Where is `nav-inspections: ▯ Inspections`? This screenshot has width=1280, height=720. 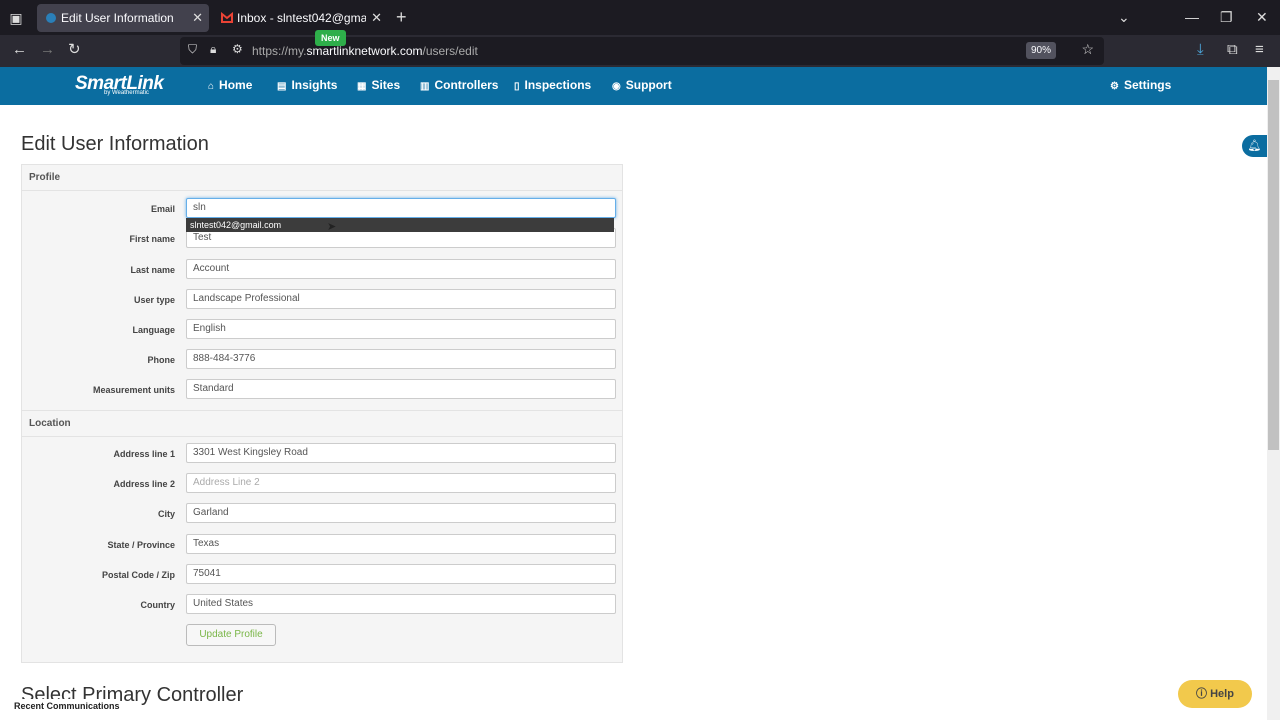
nav-inspections: ▯ Inspections is located at coordinates (552, 85).